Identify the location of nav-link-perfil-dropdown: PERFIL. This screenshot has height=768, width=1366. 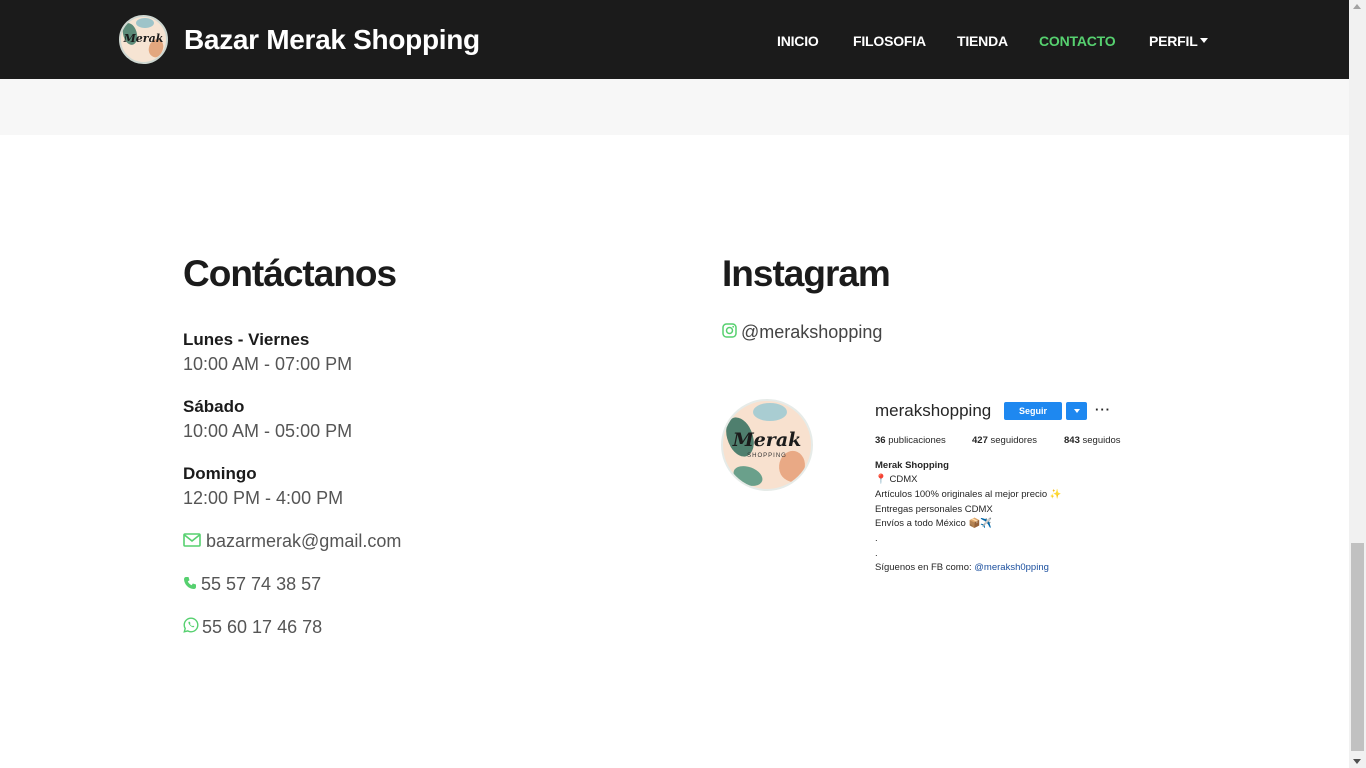
(1178, 41).